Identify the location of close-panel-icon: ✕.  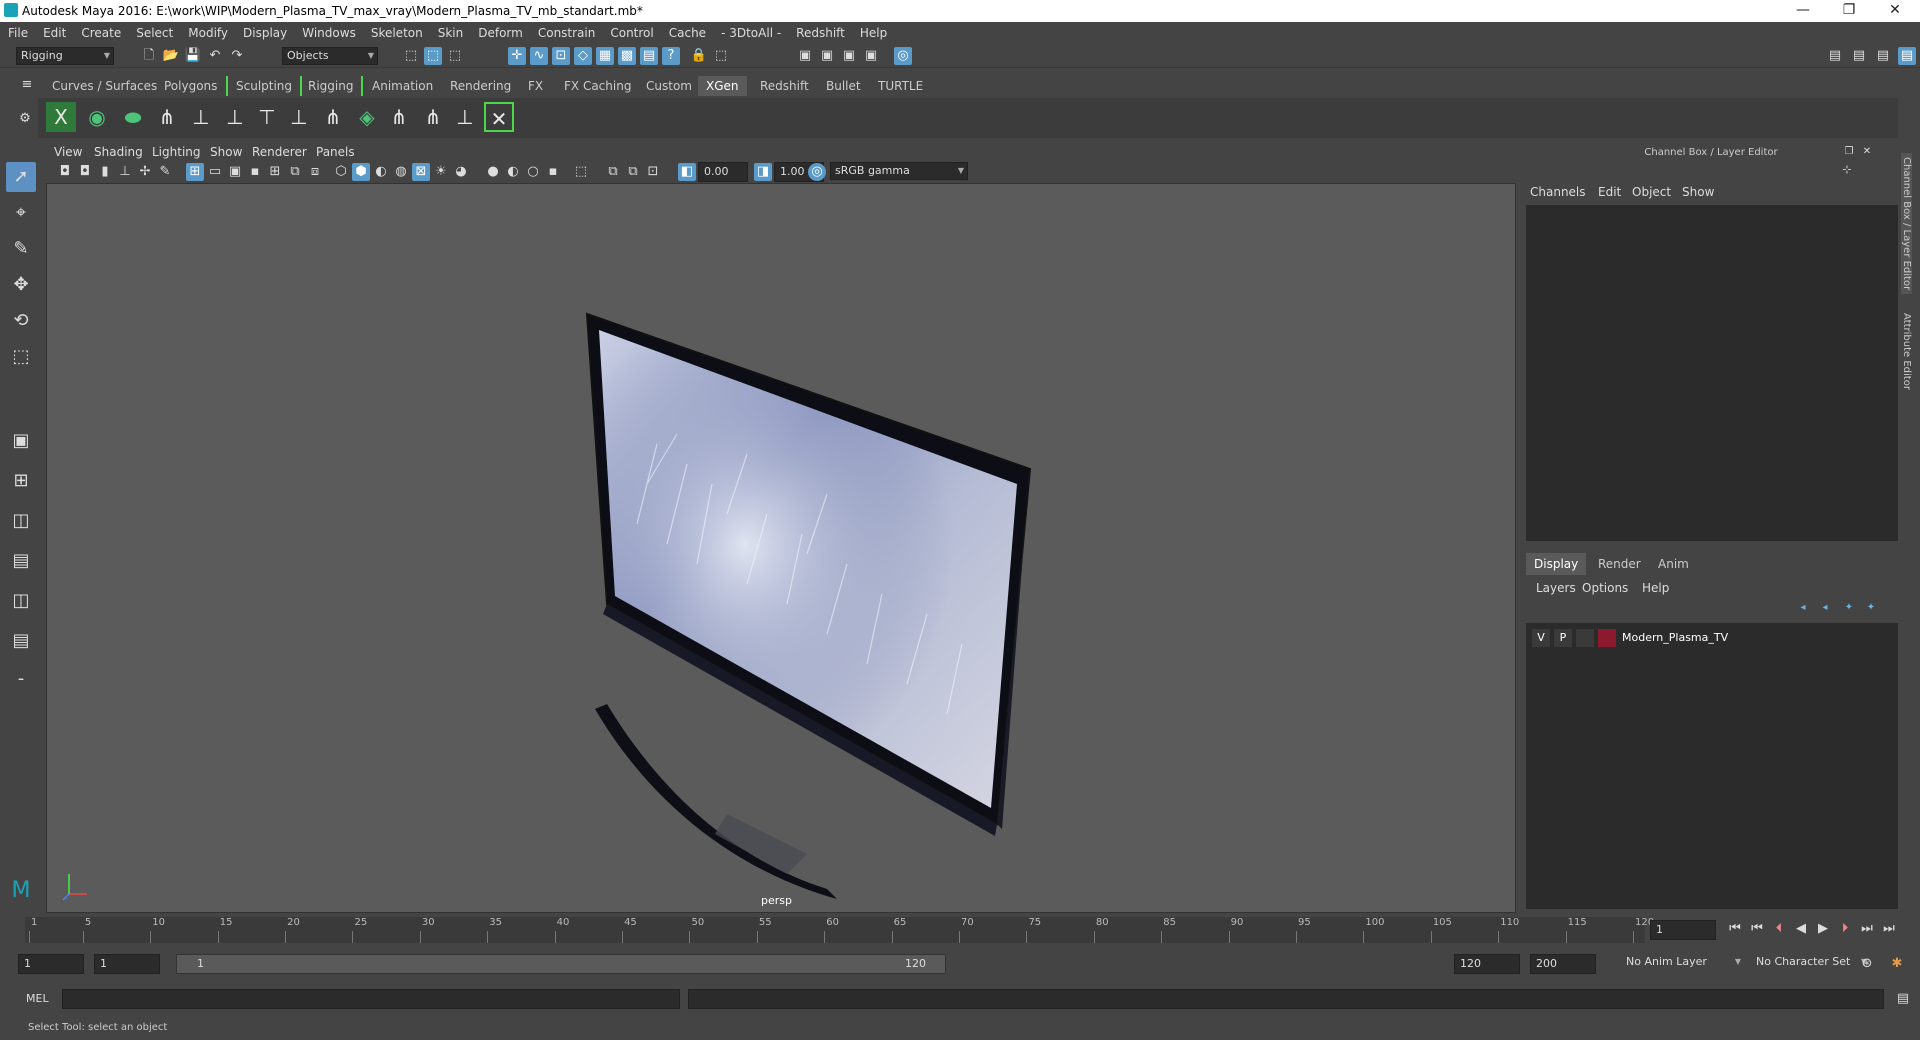
(1867, 152).